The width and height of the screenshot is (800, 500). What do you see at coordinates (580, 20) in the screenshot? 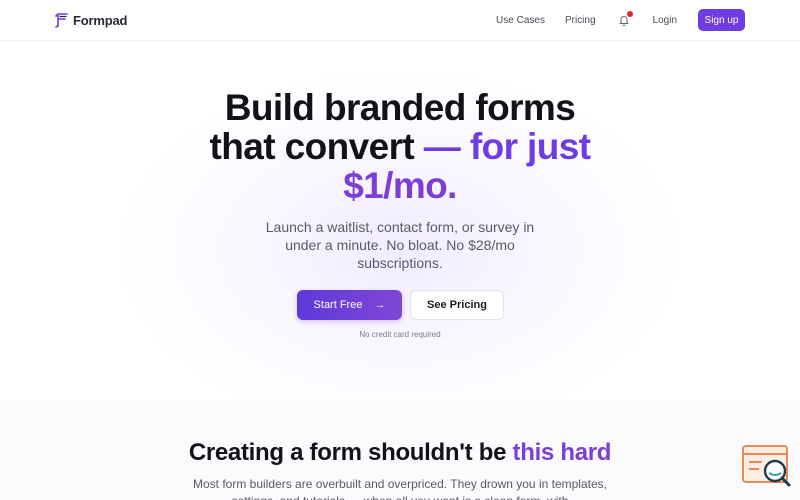
I see `nav-link-pricing: Pricing` at bounding box center [580, 20].